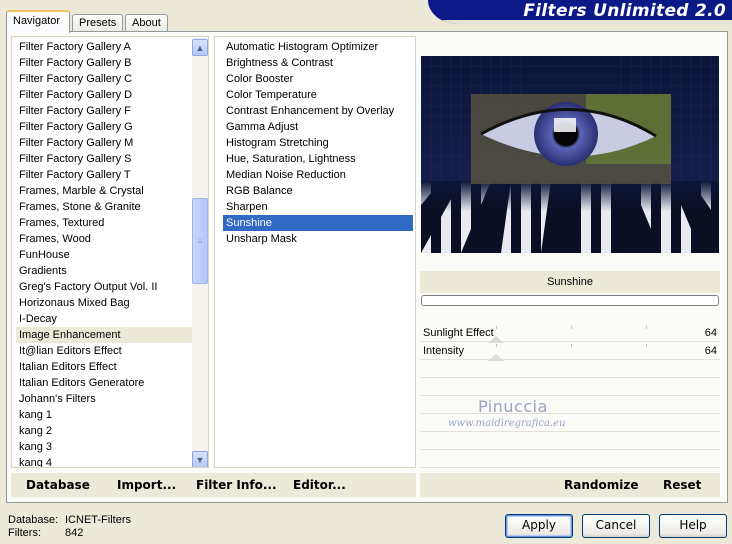 The image size is (732, 544). I want to click on tab-presets: Presets, so click(97, 23).